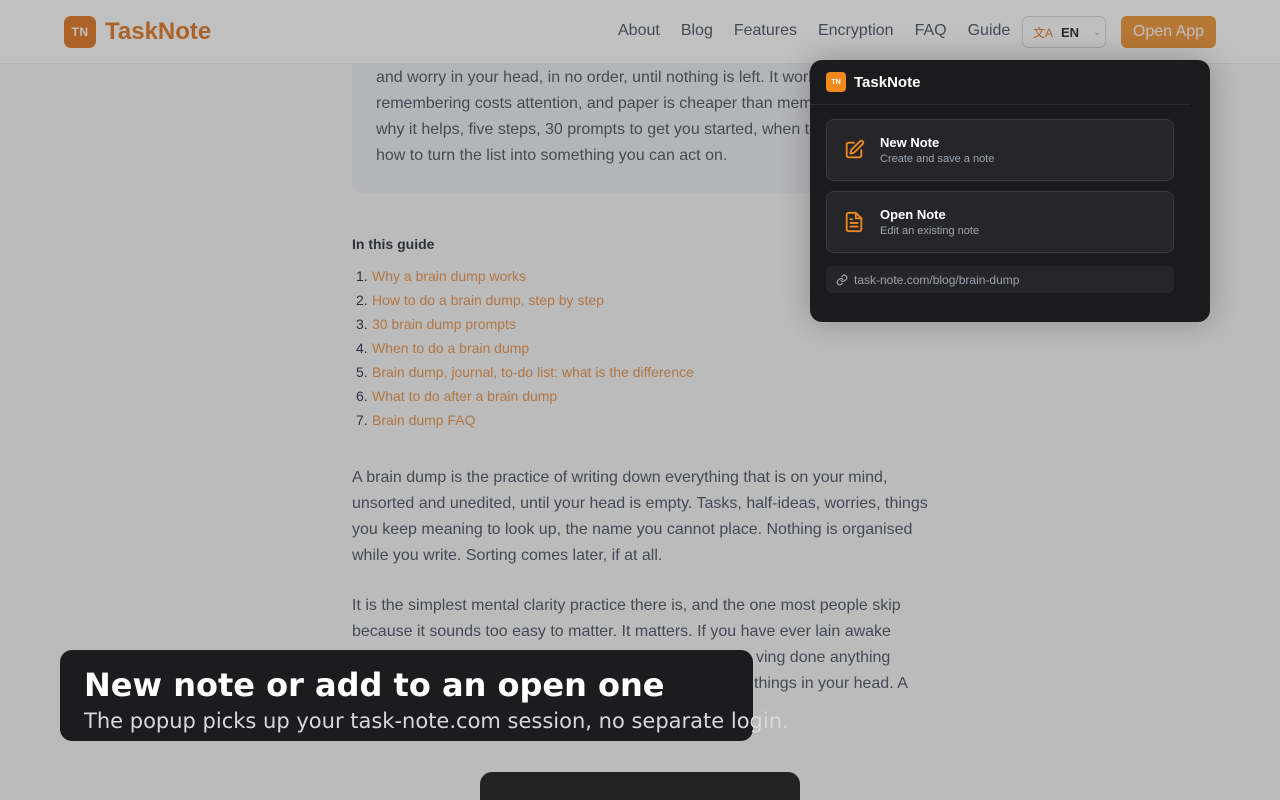 The height and width of the screenshot is (800, 1280). Describe the element at coordinates (937, 159) in the screenshot. I see `new-note-subtitle: Create and save a note` at that location.